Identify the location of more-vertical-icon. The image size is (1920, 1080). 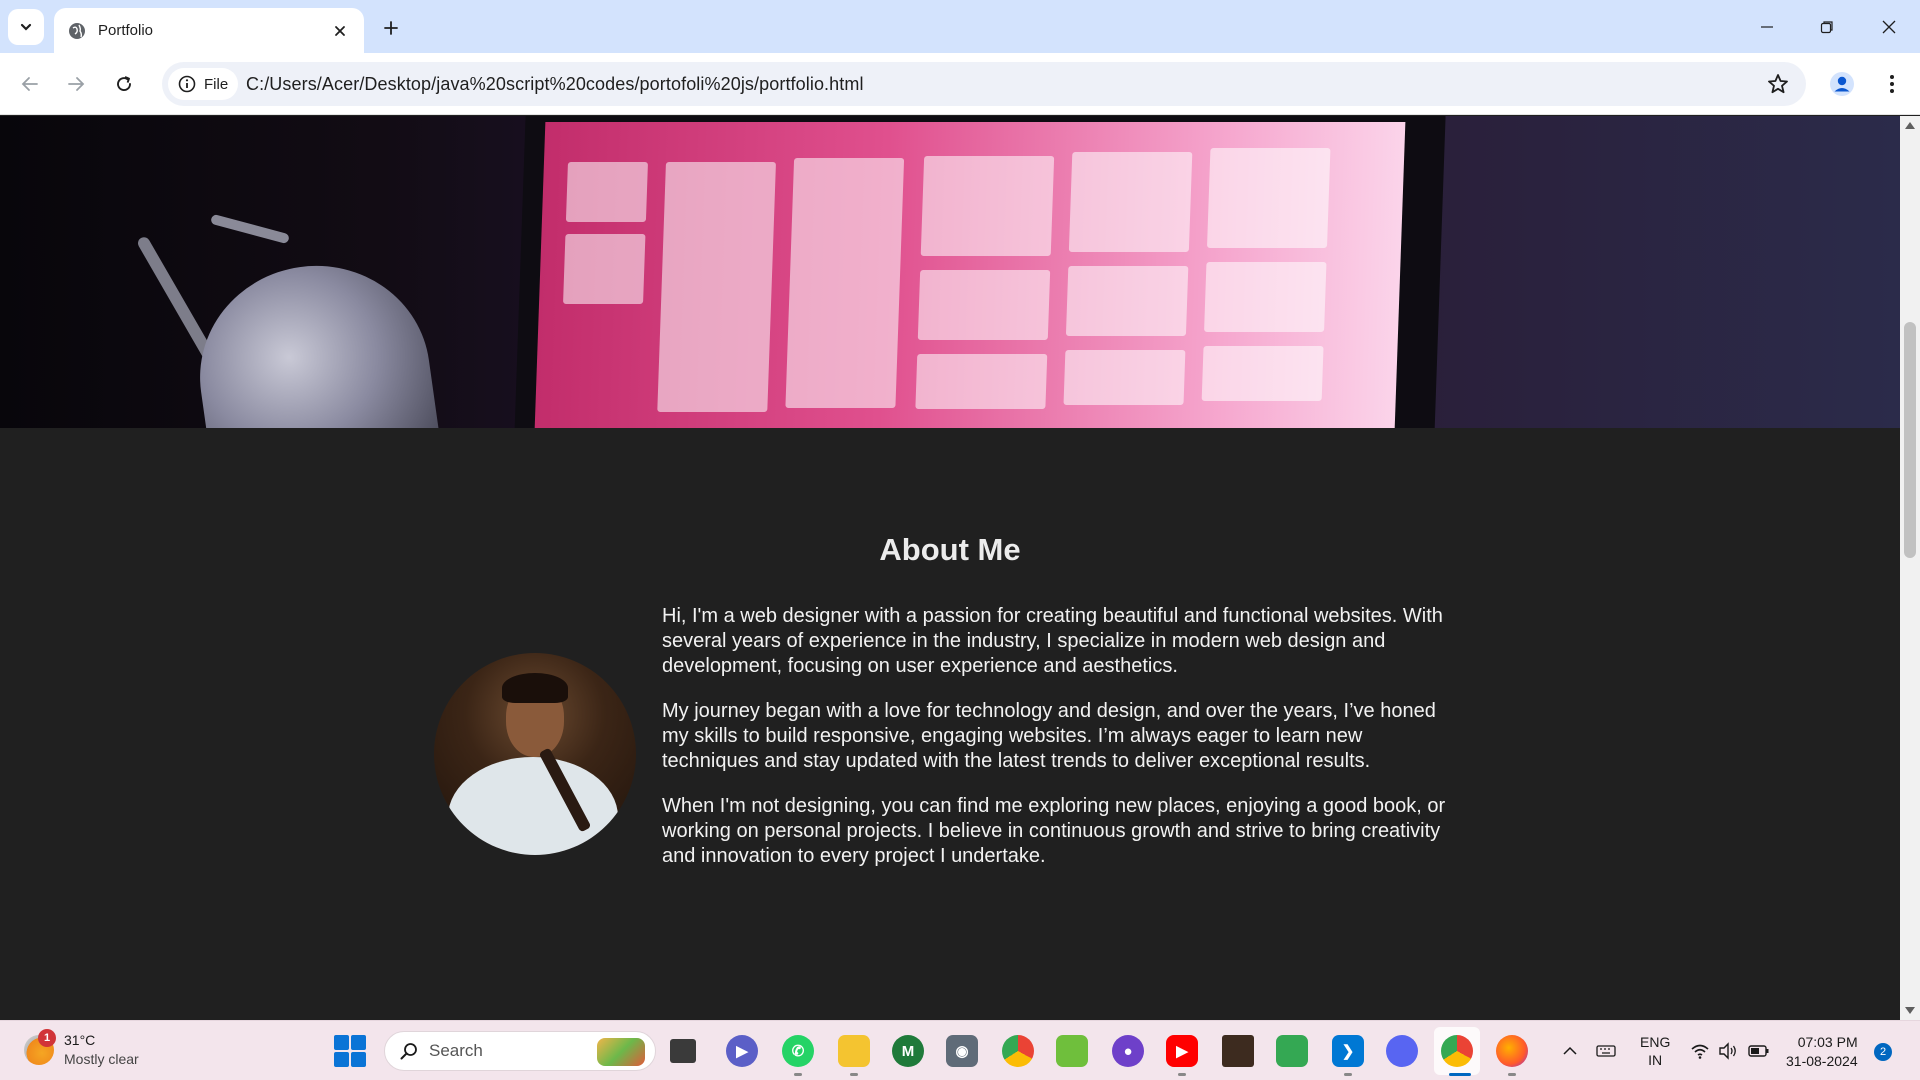
(1892, 84).